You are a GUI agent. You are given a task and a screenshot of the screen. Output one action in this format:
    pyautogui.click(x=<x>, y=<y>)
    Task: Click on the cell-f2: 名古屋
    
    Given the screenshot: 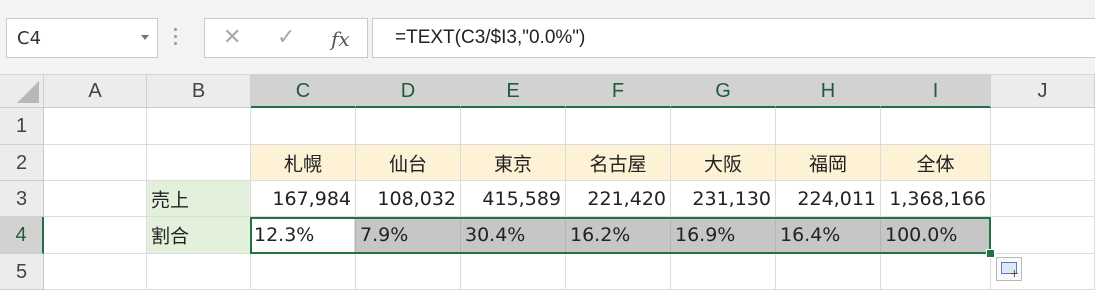 What is the action you would take?
    pyautogui.click(x=618, y=163)
    